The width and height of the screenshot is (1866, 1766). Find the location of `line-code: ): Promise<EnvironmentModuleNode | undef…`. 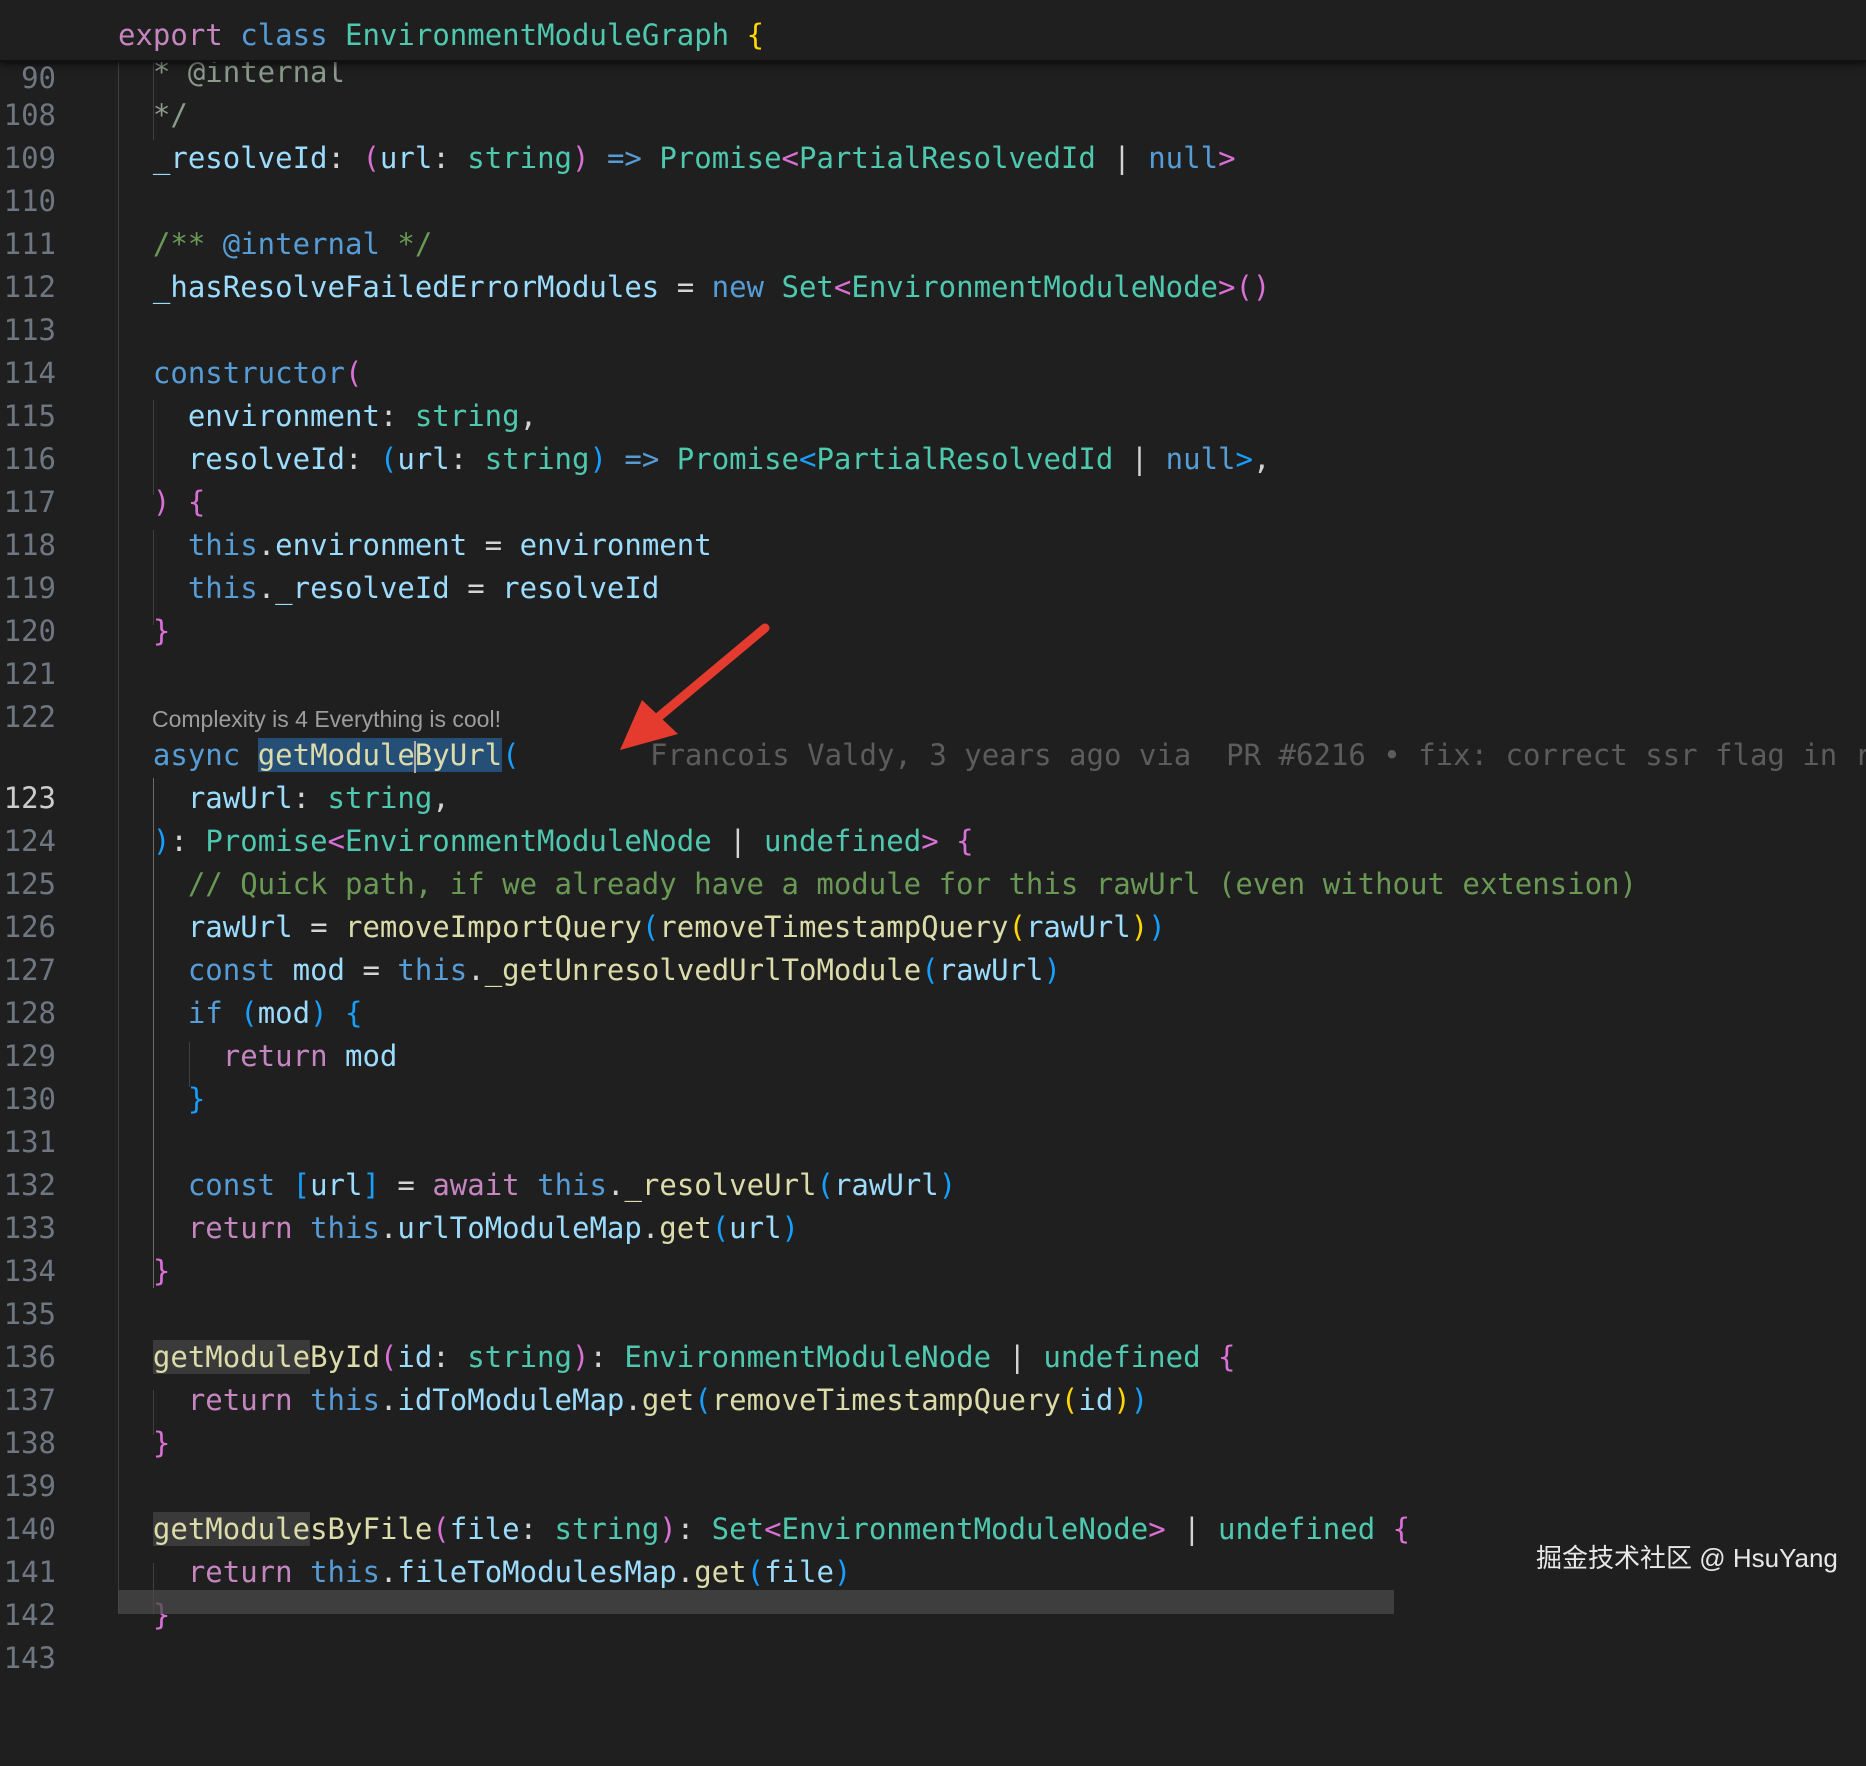

line-code: ): Promise<EnvironmentModuleNode | undef… is located at coordinates (563, 841).